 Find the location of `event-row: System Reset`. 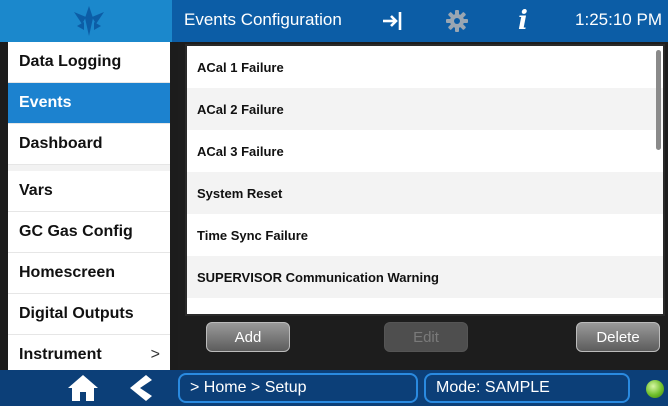

event-row: System Reset is located at coordinates (425, 193).